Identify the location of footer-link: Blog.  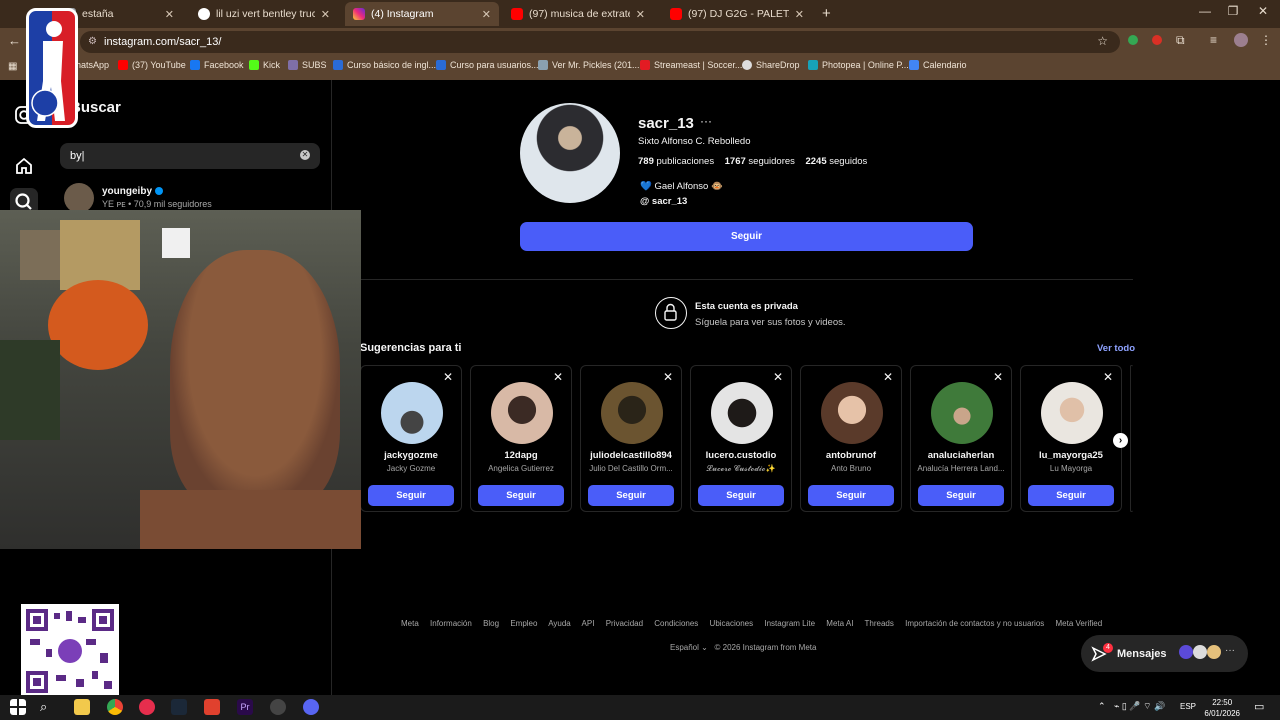
(491, 623).